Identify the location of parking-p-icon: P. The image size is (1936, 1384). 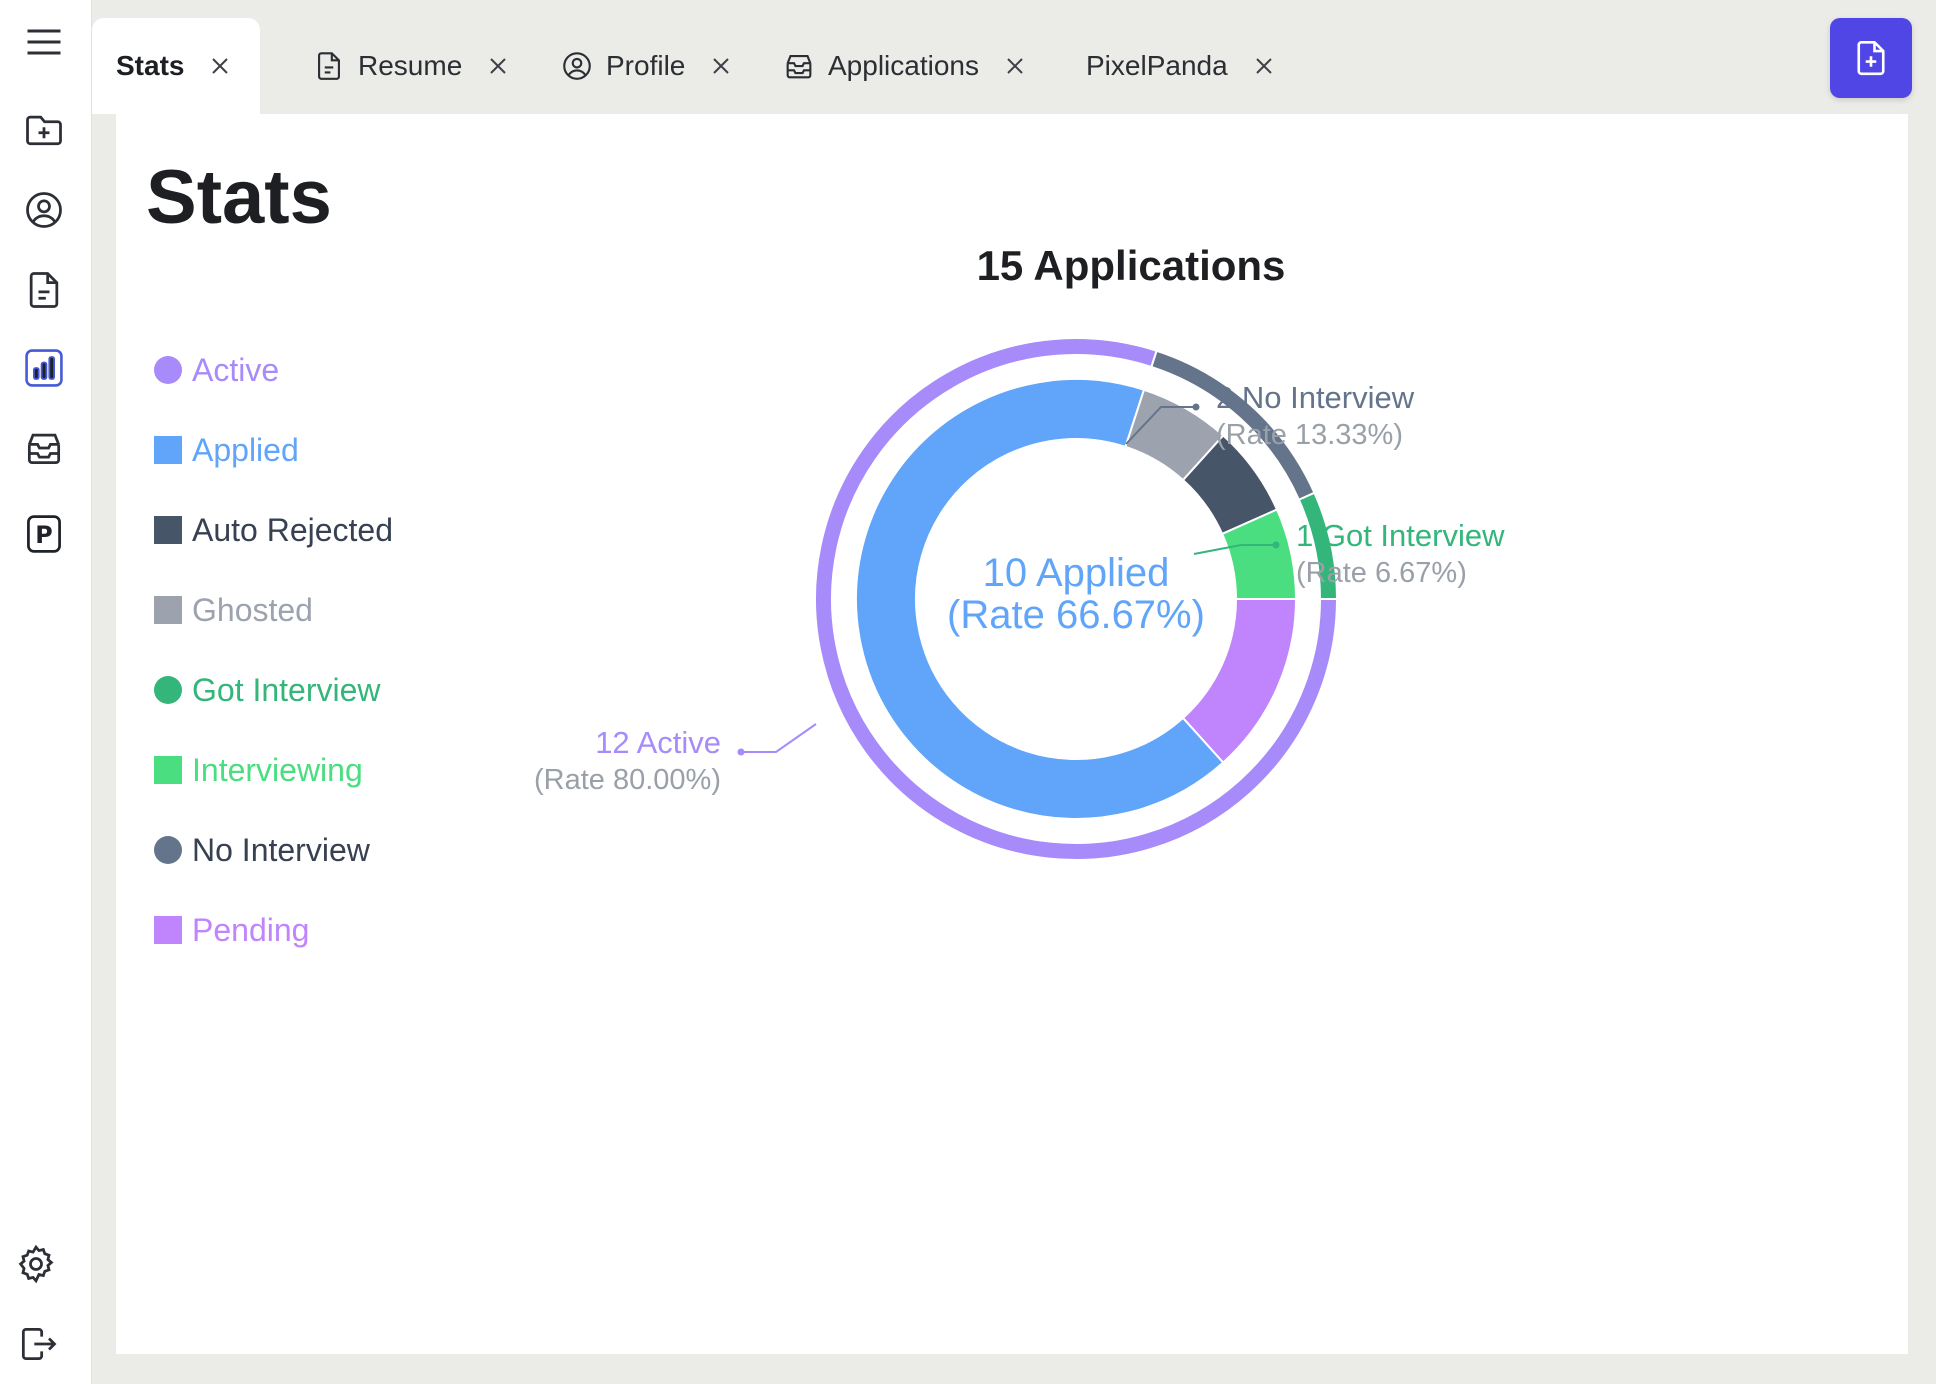
(44, 534).